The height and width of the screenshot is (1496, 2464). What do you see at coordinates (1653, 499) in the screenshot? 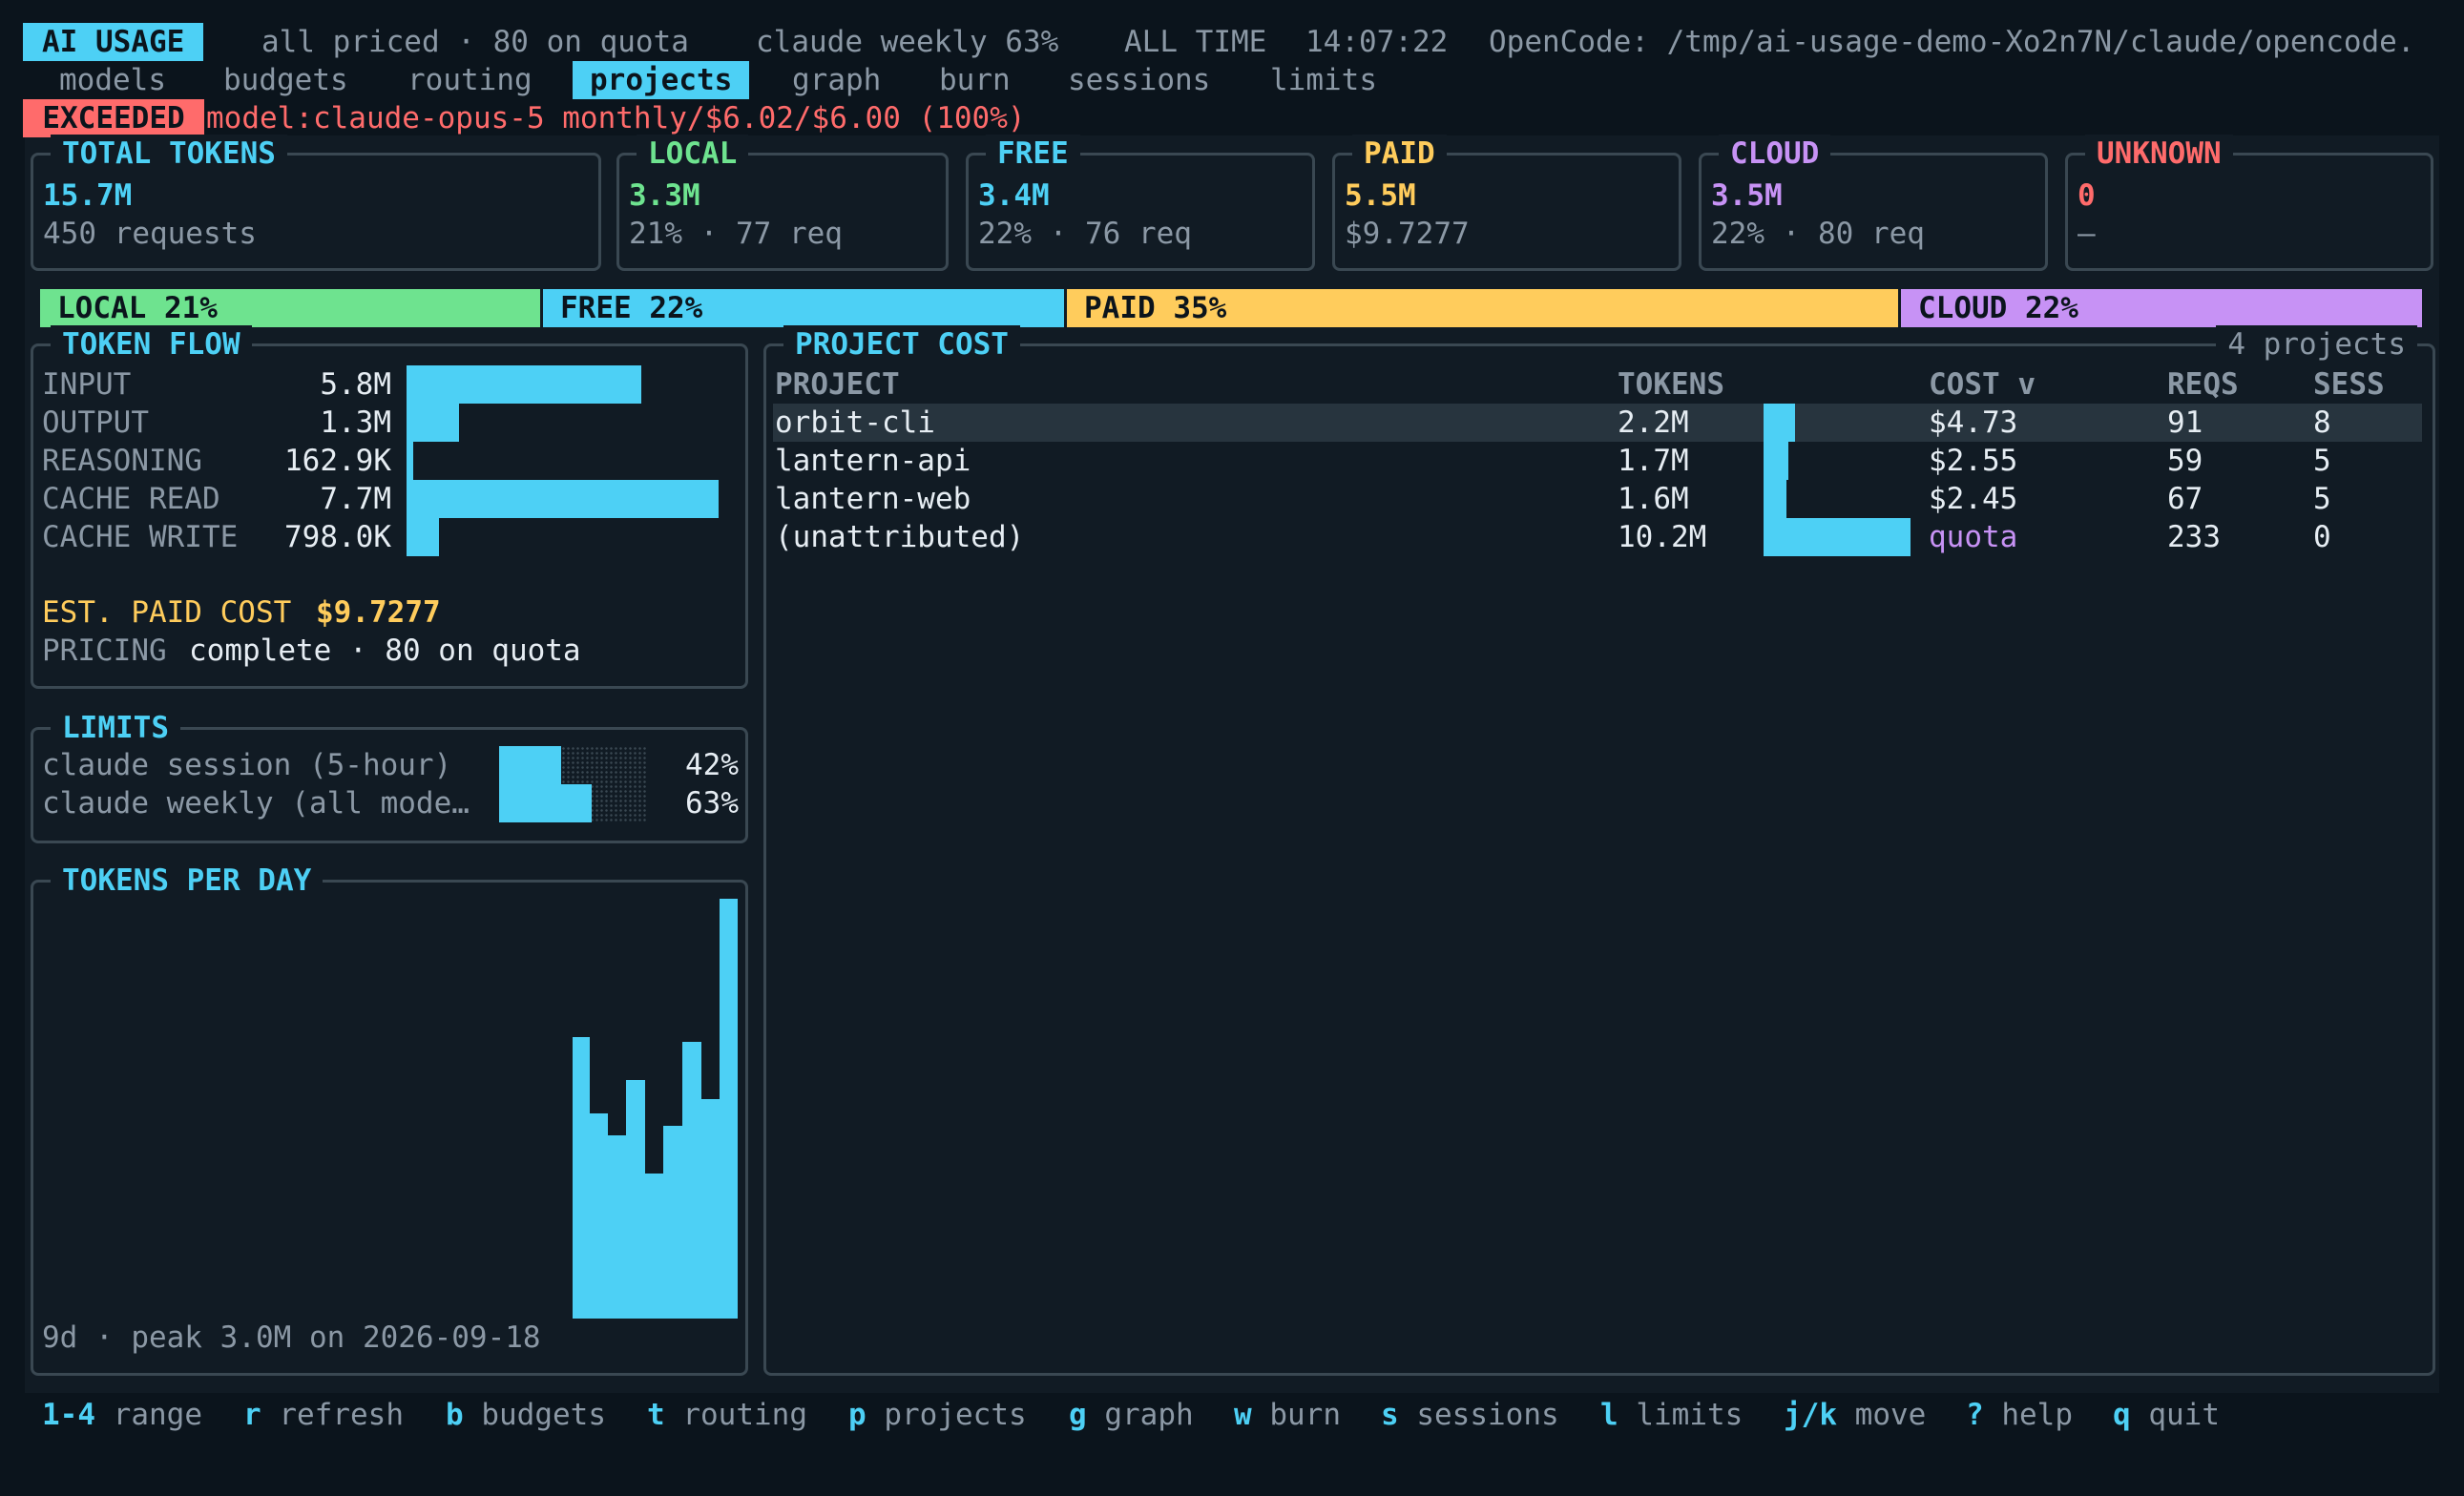
I see `project-tokens: 1.6M` at bounding box center [1653, 499].